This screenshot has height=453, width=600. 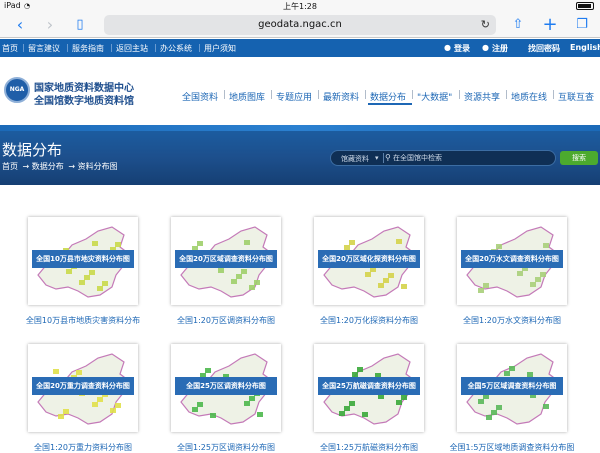 I want to click on map-card: 全国5万区域调查资料分布图, so click(x=512, y=388).